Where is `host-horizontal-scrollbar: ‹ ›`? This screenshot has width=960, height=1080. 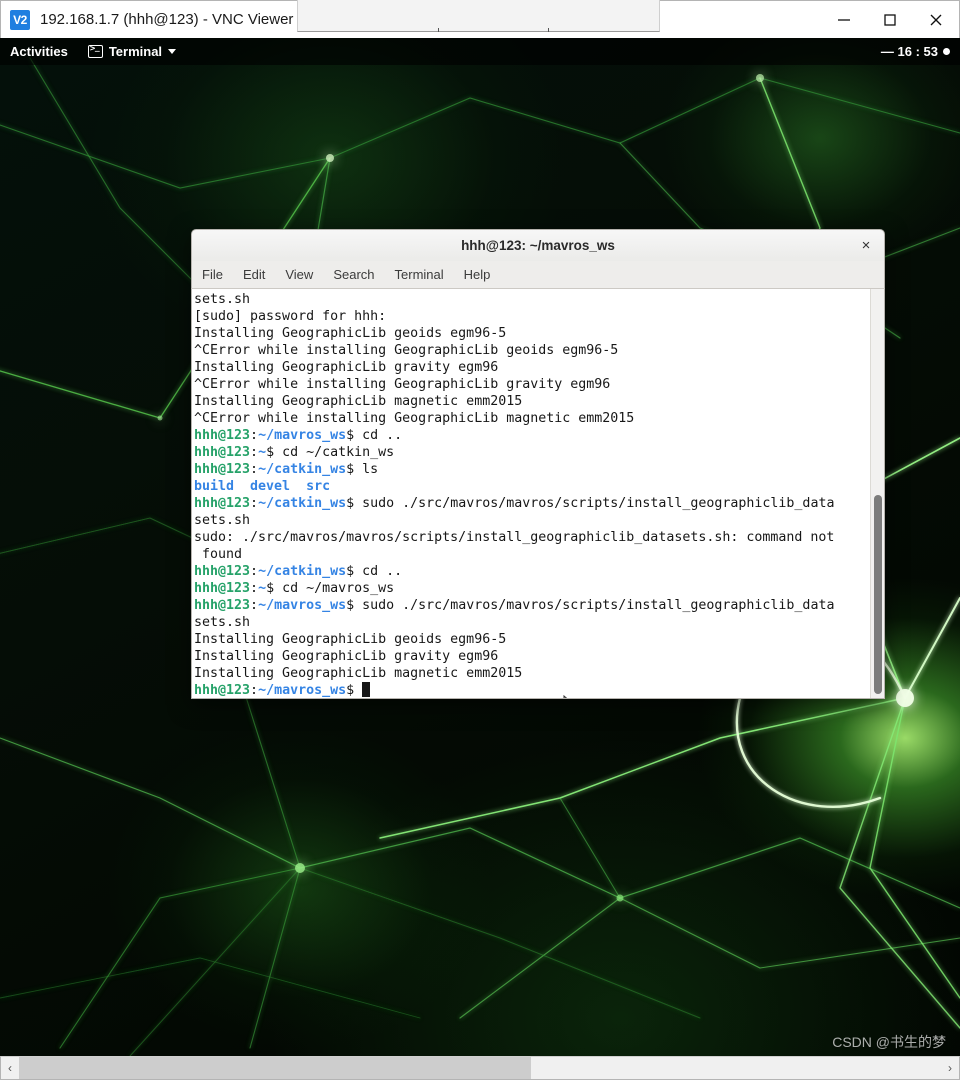 host-horizontal-scrollbar: ‹ › is located at coordinates (480, 1068).